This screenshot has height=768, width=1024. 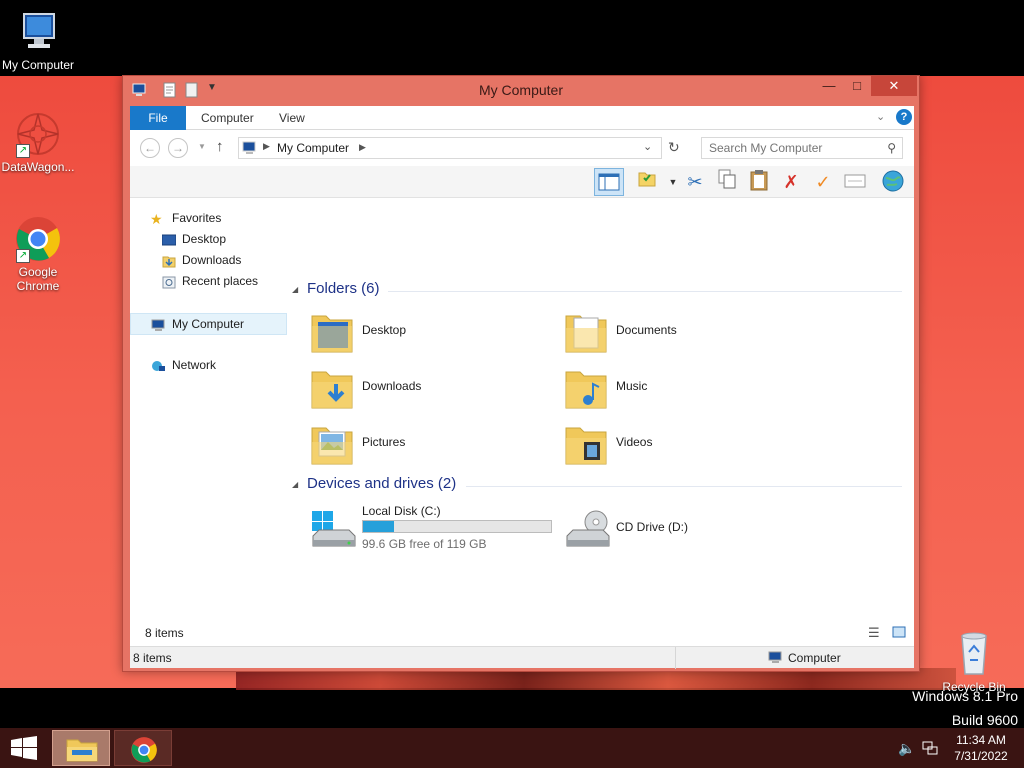 I want to click on desktop-icon, so click(x=169, y=239).